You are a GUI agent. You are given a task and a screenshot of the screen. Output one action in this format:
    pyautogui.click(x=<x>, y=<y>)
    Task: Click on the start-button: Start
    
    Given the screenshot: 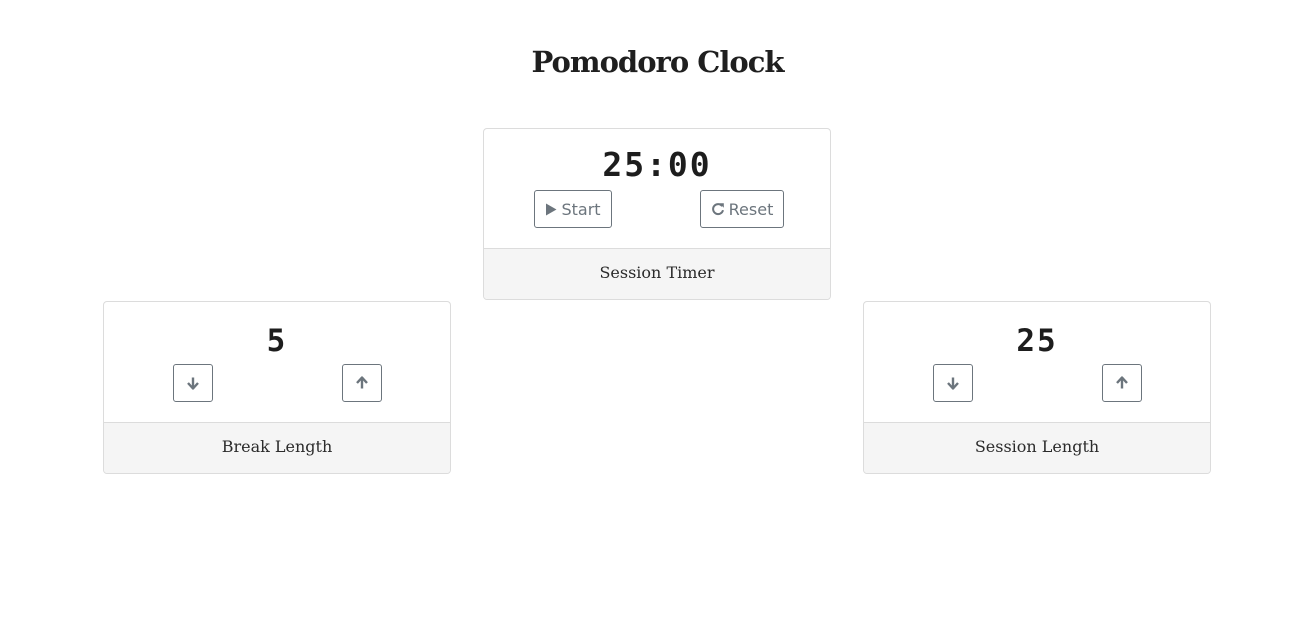 What is the action you would take?
    pyautogui.click(x=573, y=209)
    